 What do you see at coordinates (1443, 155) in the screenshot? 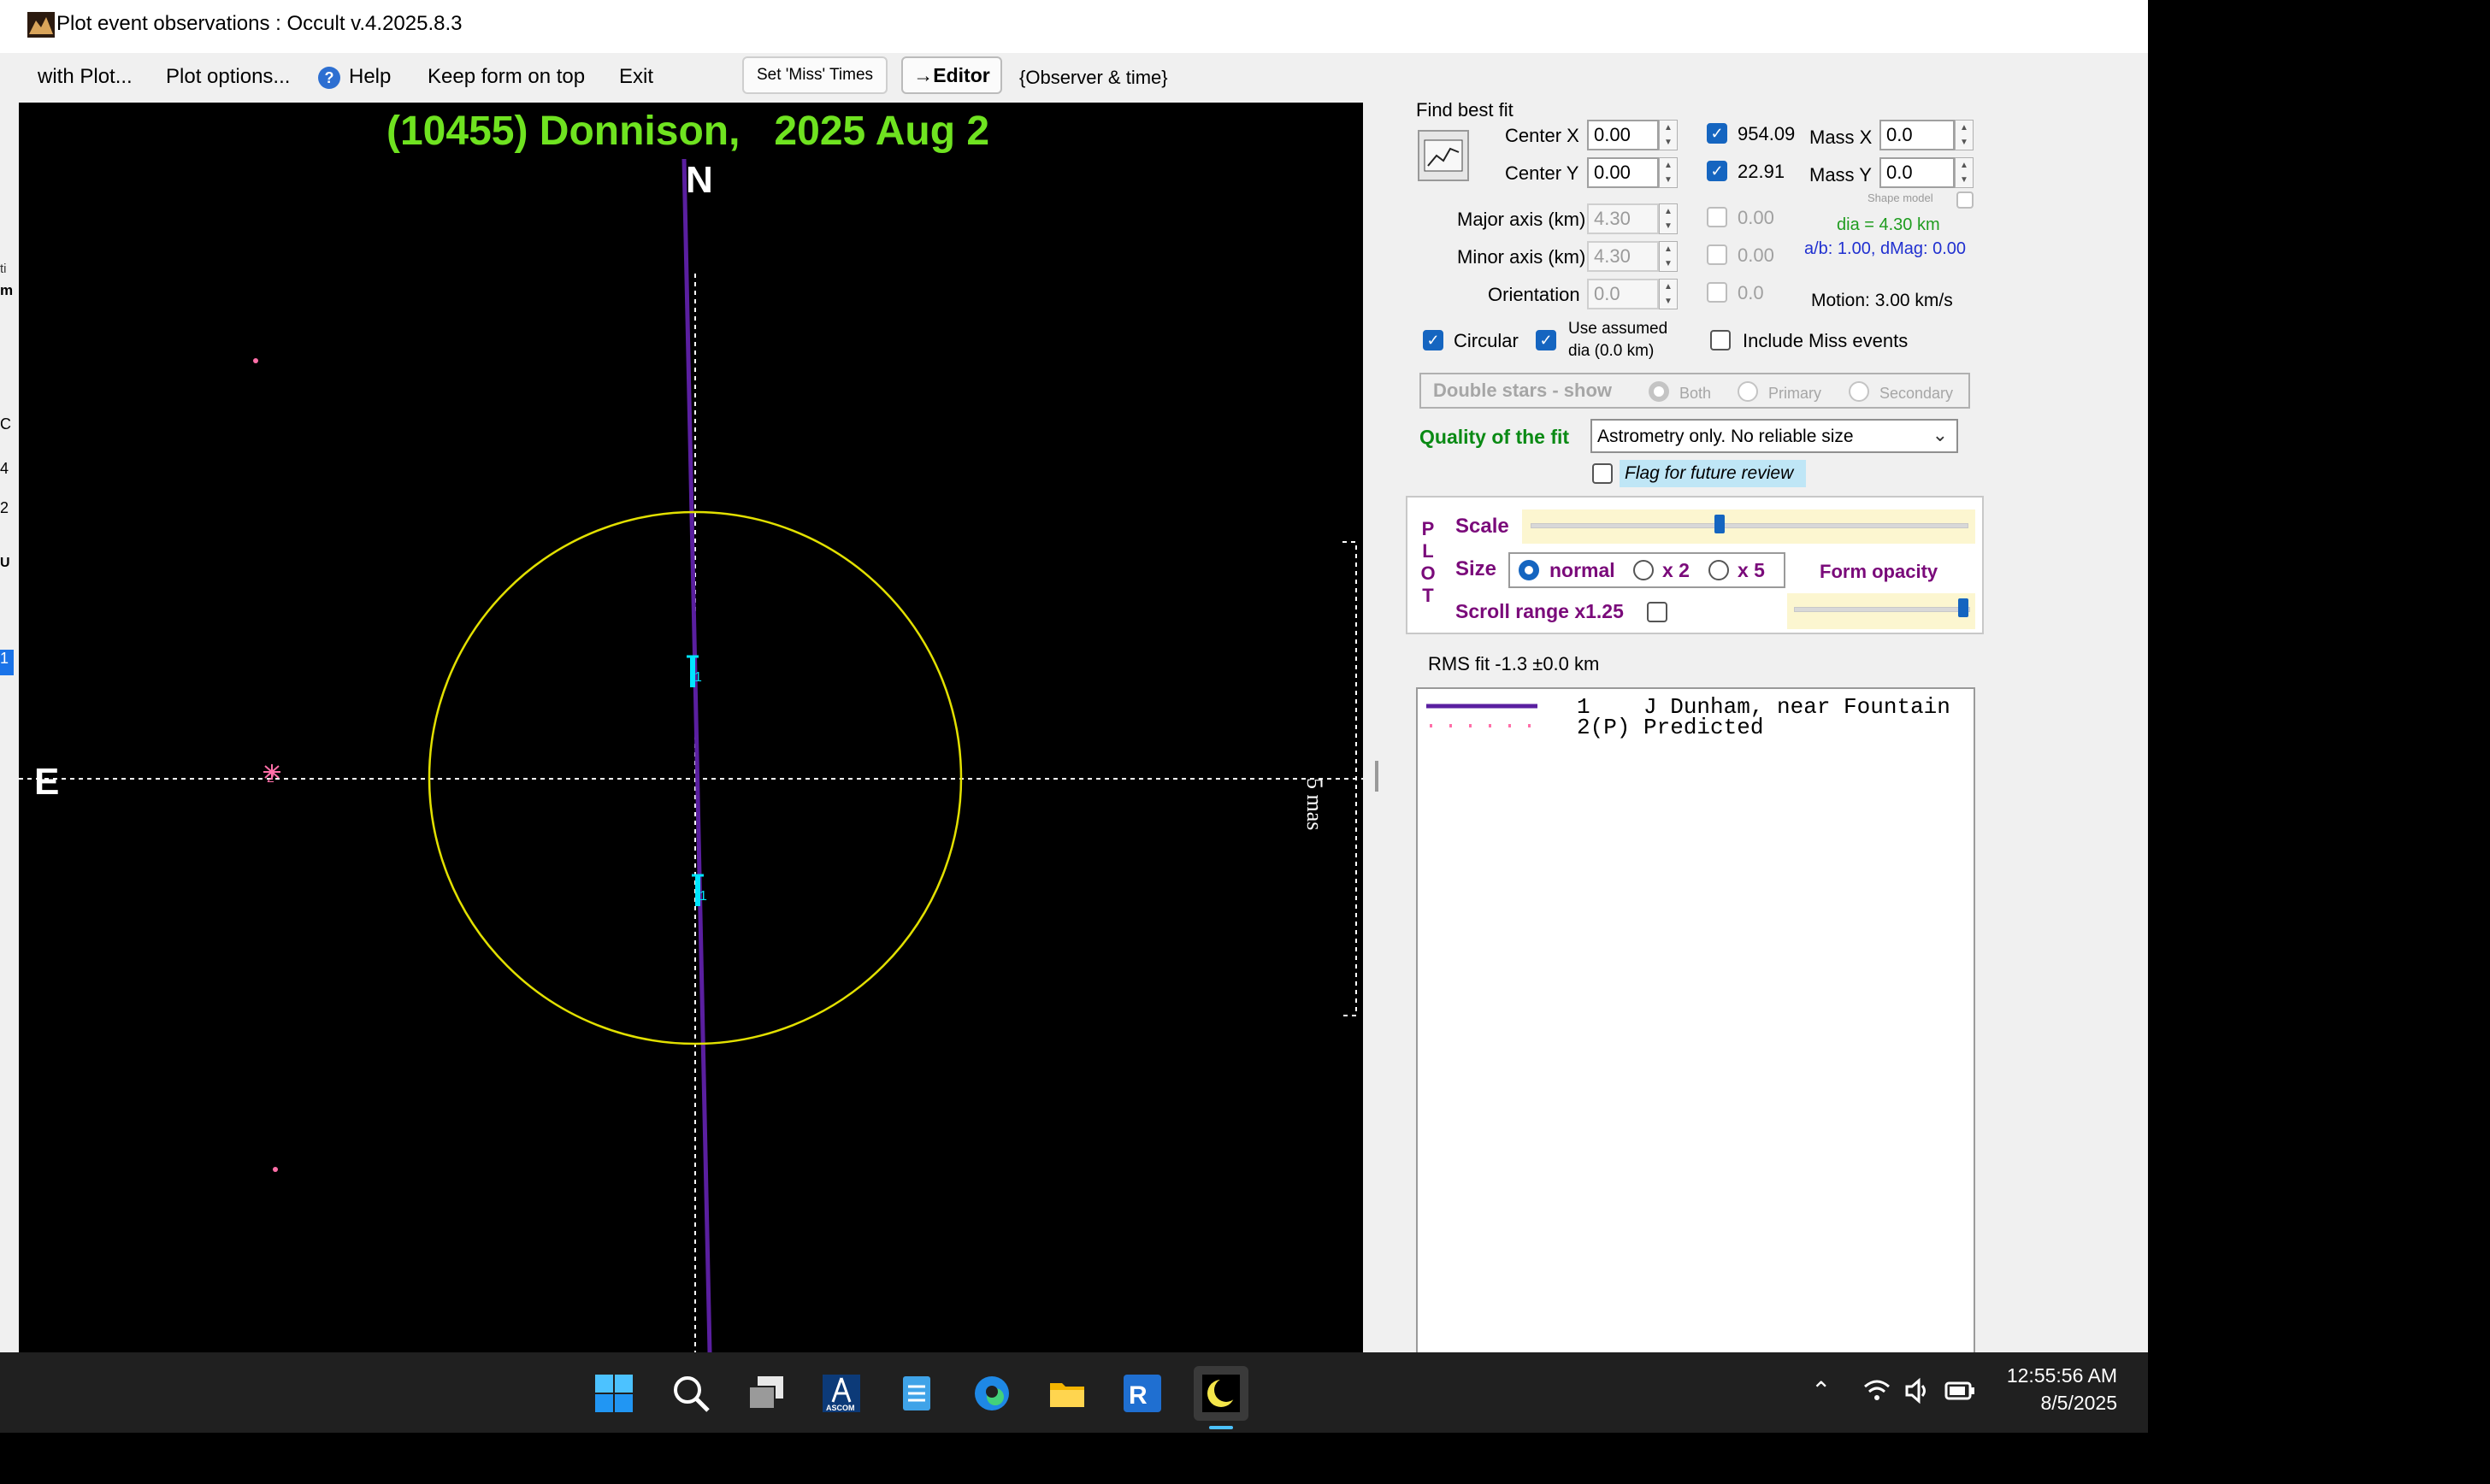
I see `best-fit-button` at bounding box center [1443, 155].